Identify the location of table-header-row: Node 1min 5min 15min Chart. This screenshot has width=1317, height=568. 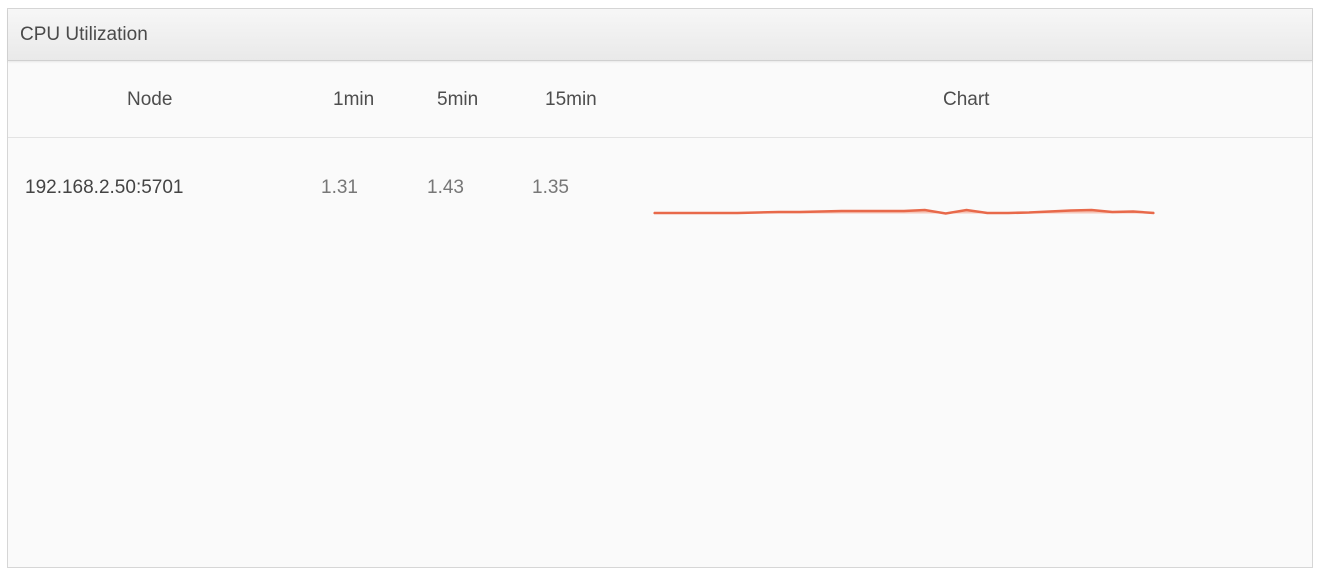
(660, 99).